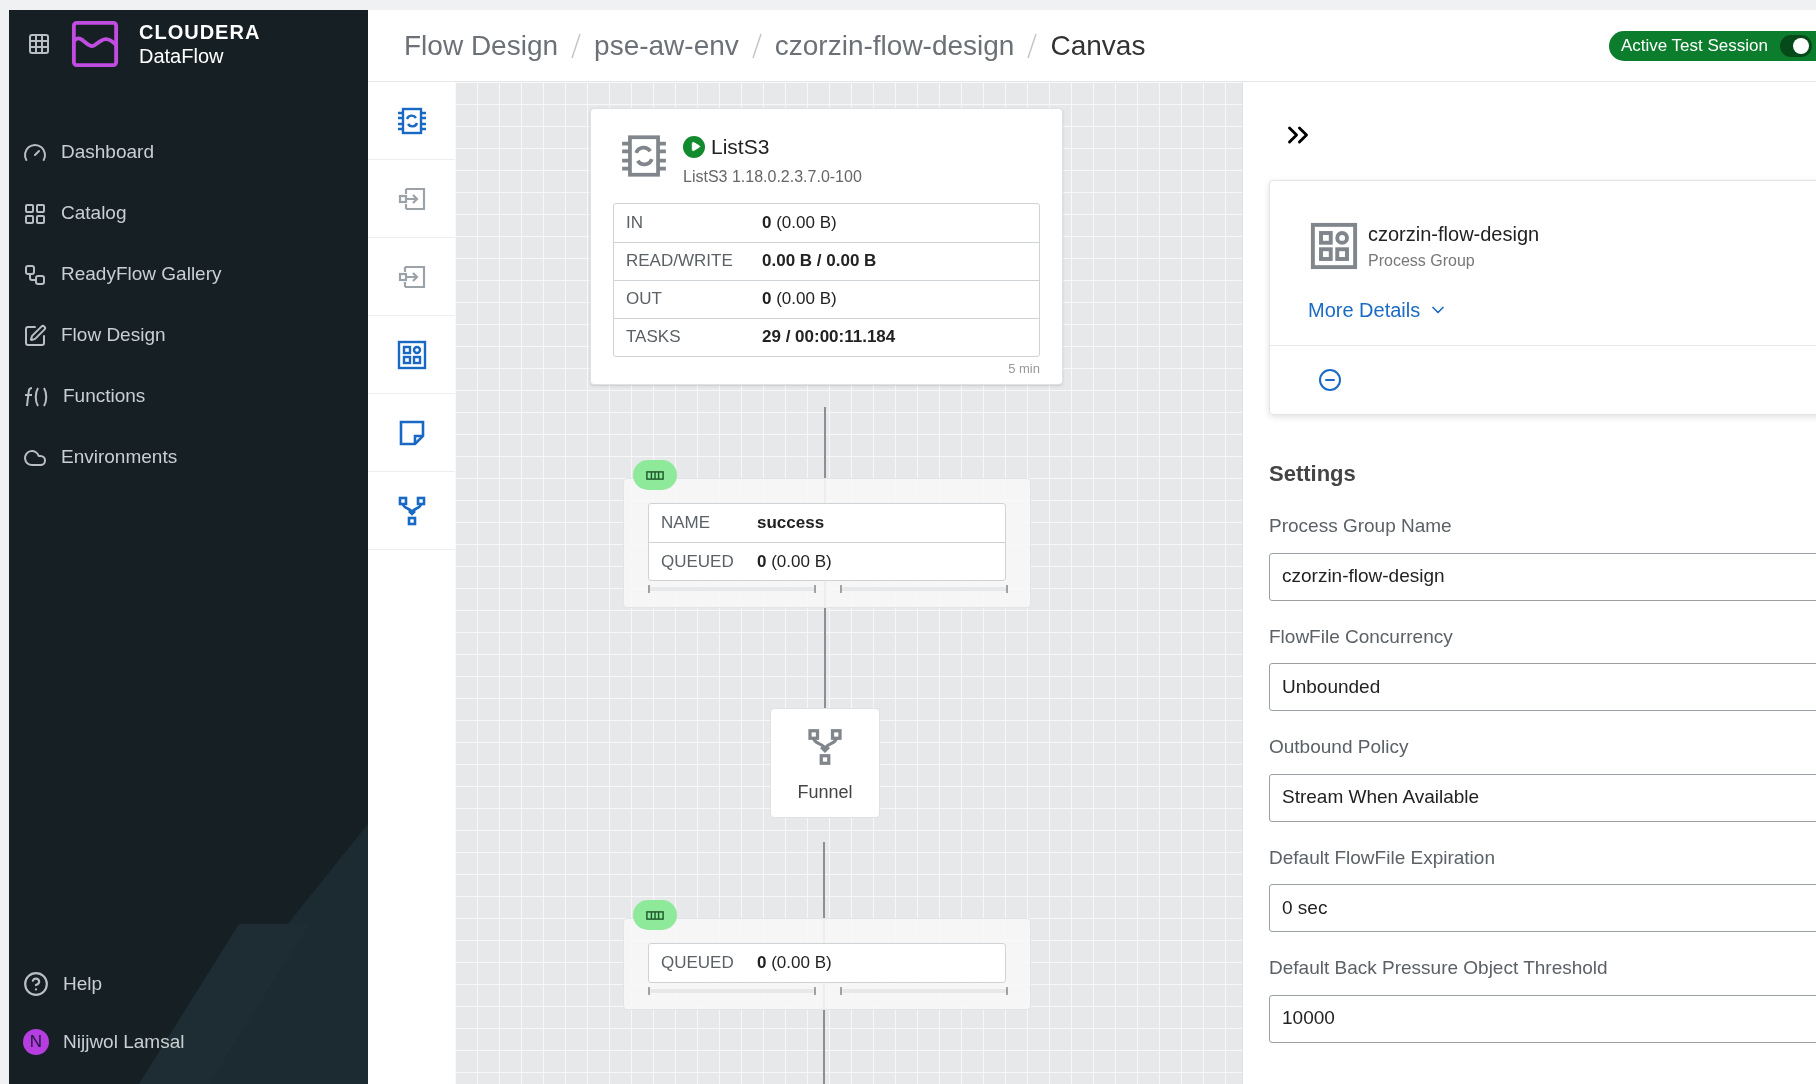  What do you see at coordinates (188, 457) in the screenshot?
I see `sidebar-item: Environments` at bounding box center [188, 457].